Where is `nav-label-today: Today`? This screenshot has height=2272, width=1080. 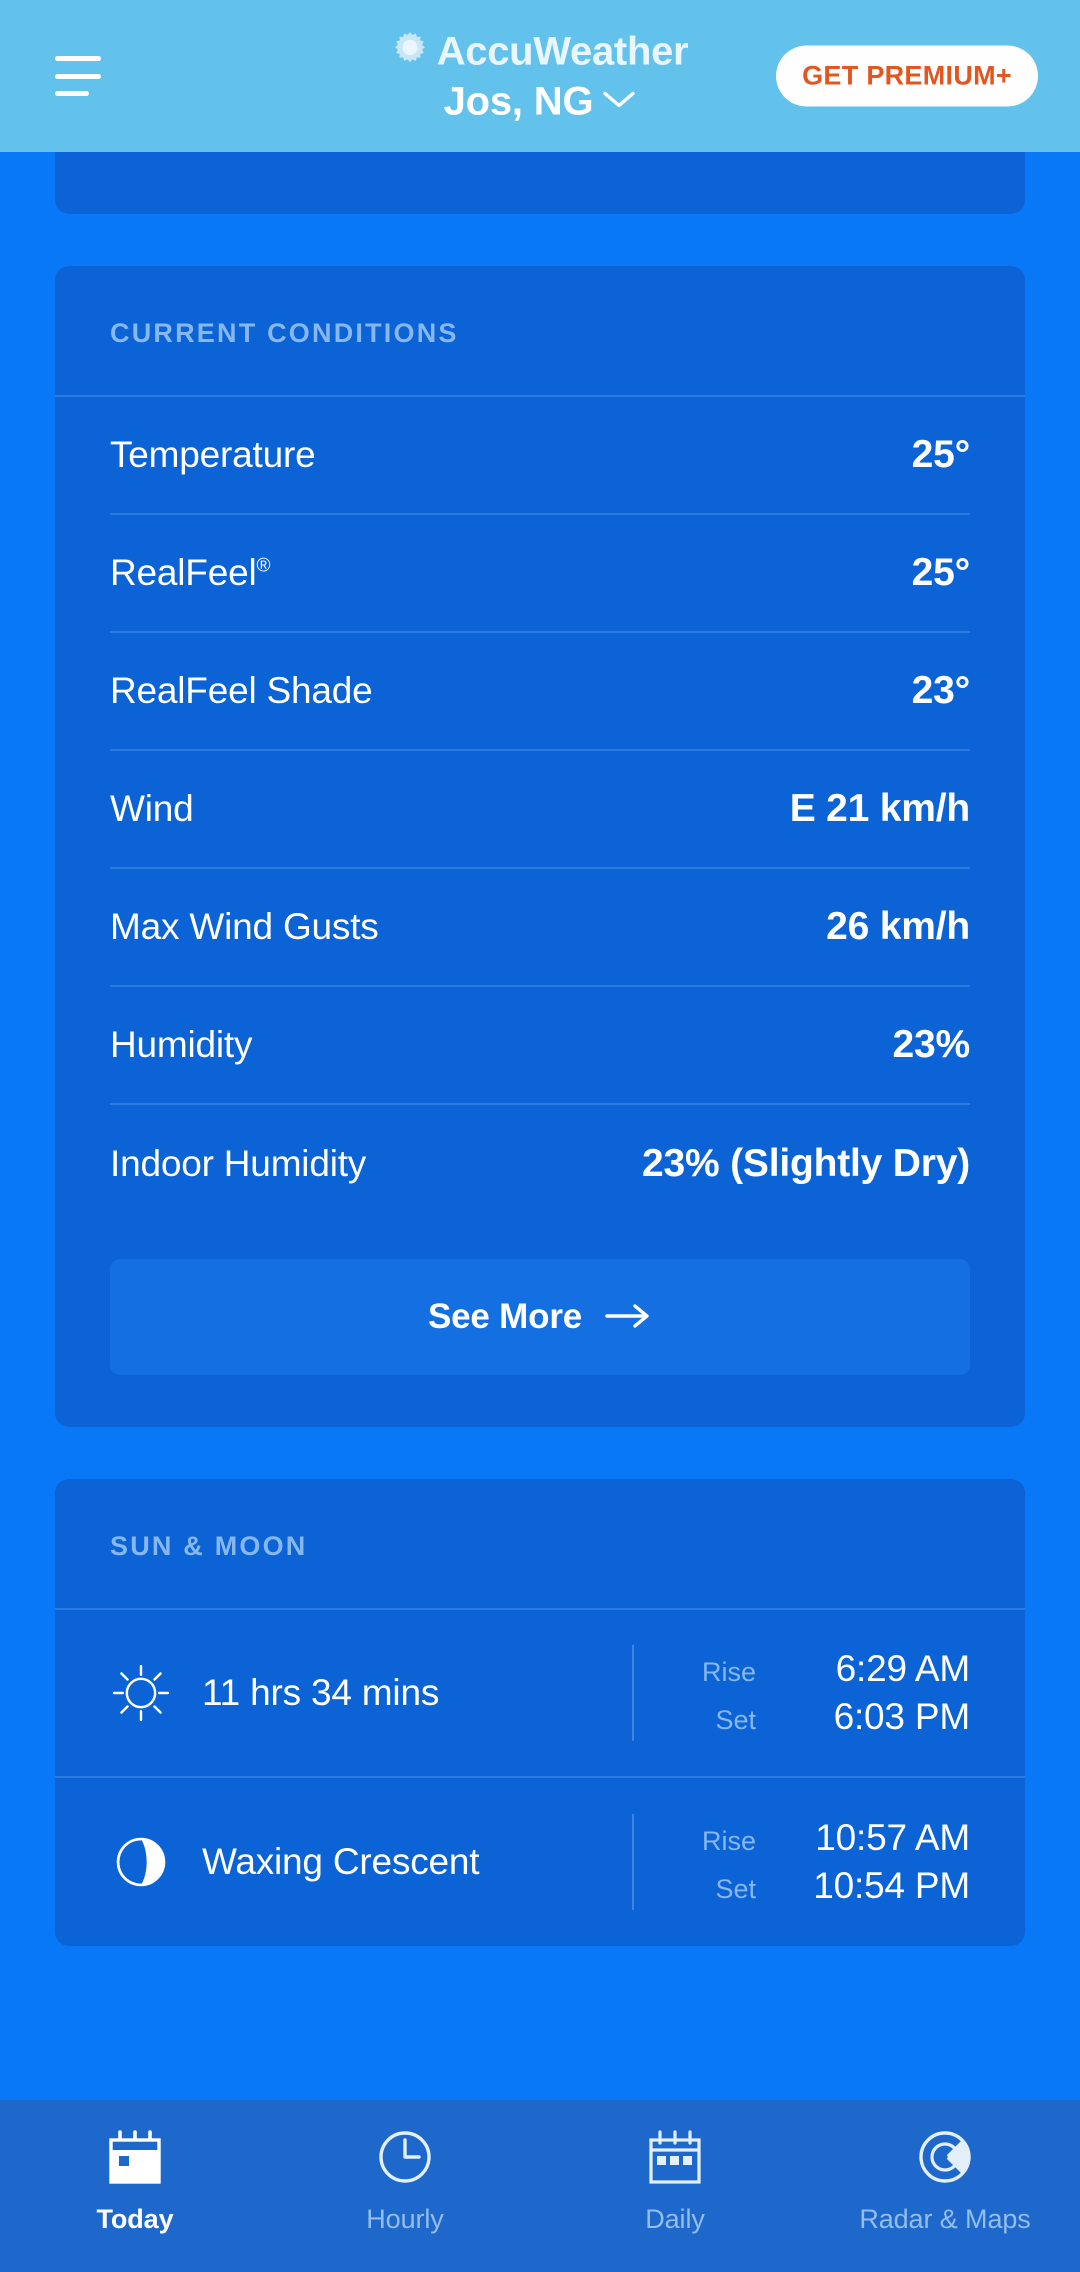
nav-label-today: Today is located at coordinates (135, 2219).